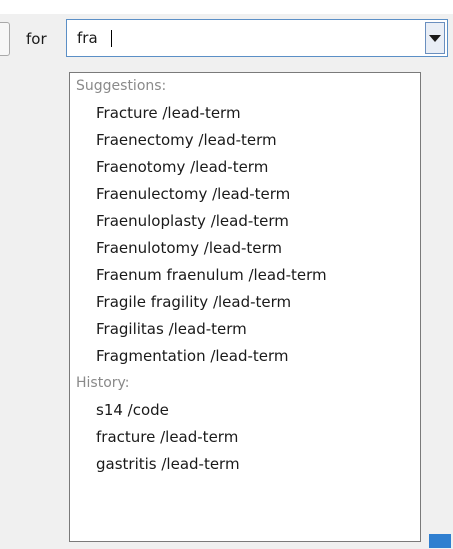 Image resolution: width=453 pixels, height=549 pixels. I want to click on toolbar-strip, so click(226, 7).